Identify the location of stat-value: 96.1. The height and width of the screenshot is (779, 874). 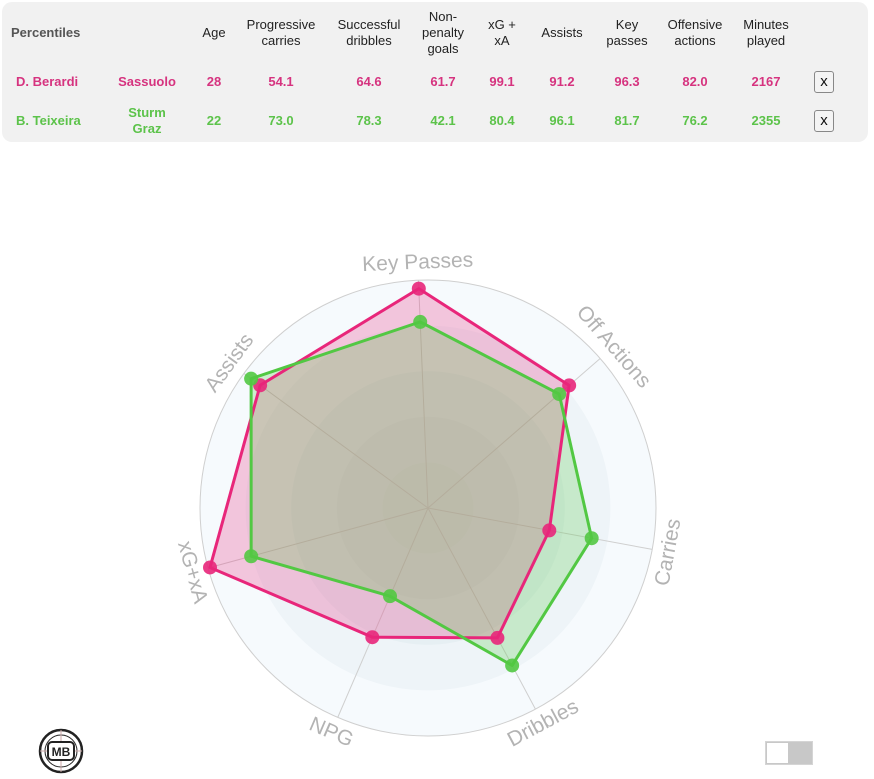
(562, 120).